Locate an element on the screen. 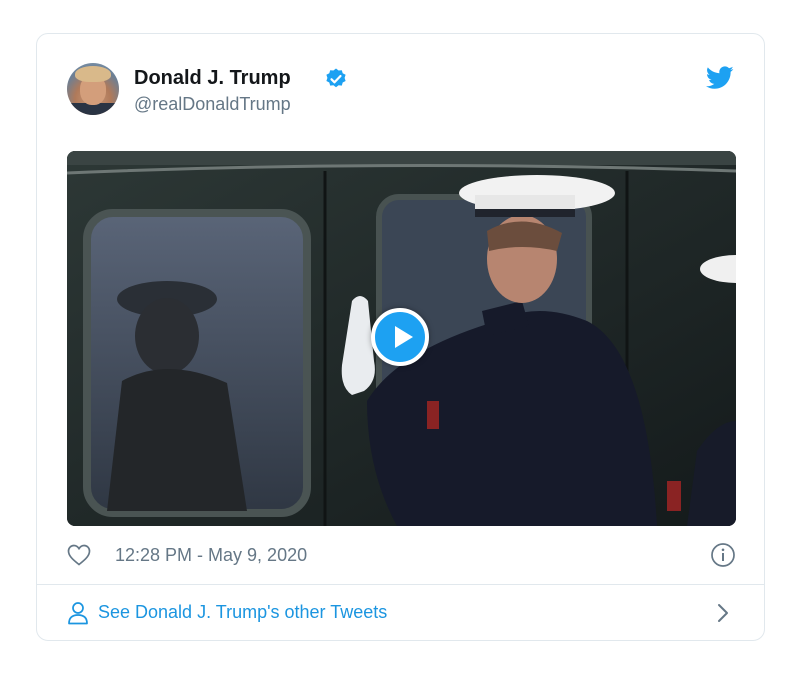  play-button is located at coordinates (400, 337).